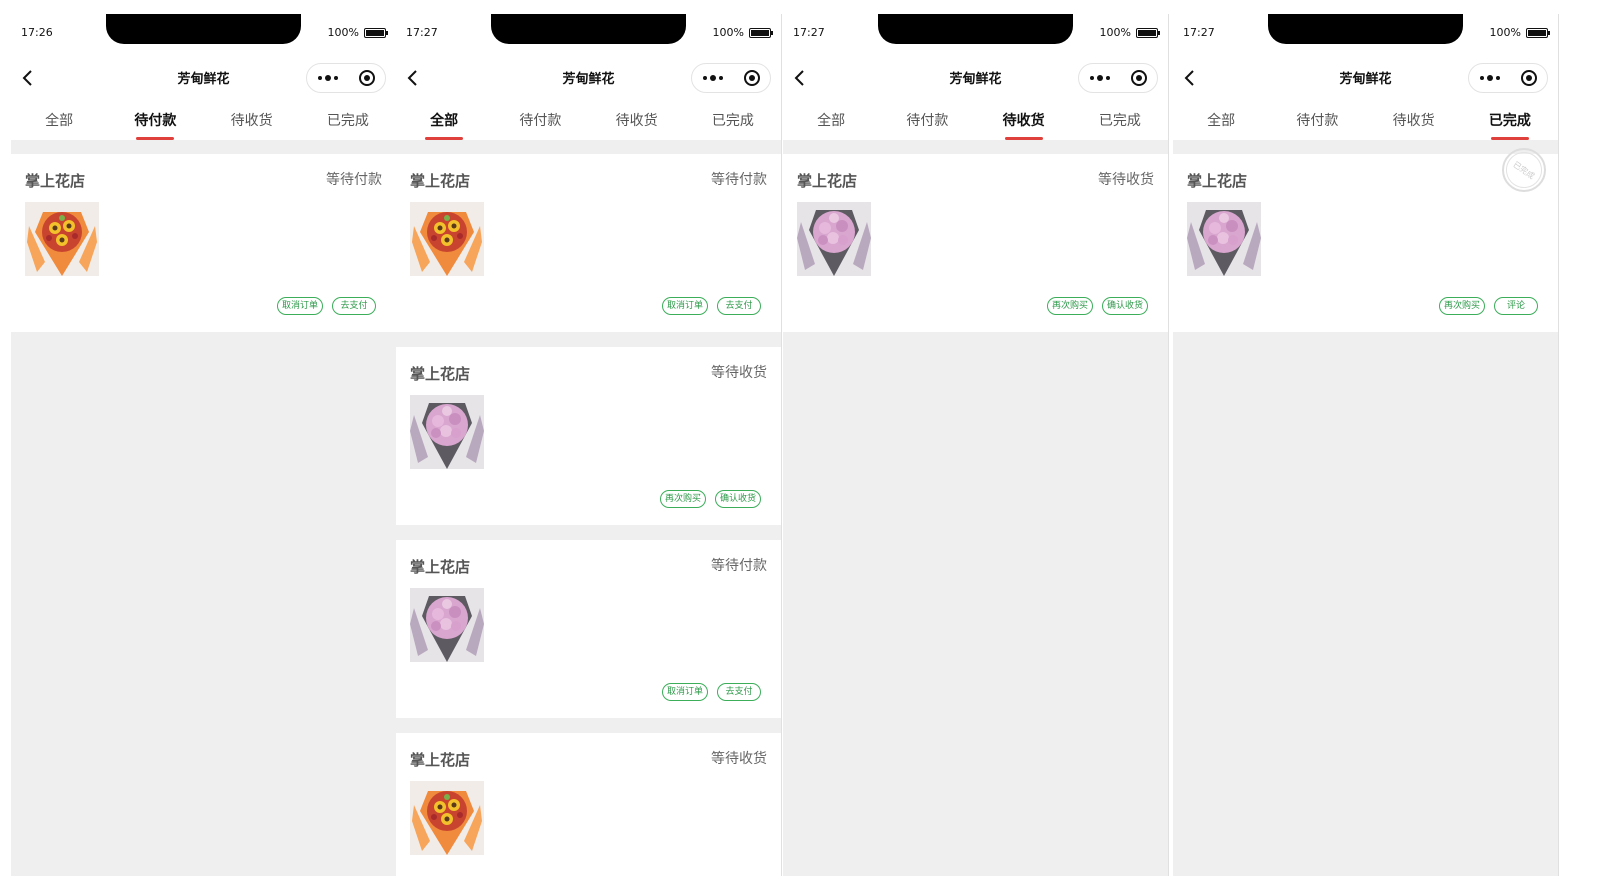 This screenshot has width=1622, height=880. I want to click on order-card: 掌上花店 等待收货, so click(588, 804).